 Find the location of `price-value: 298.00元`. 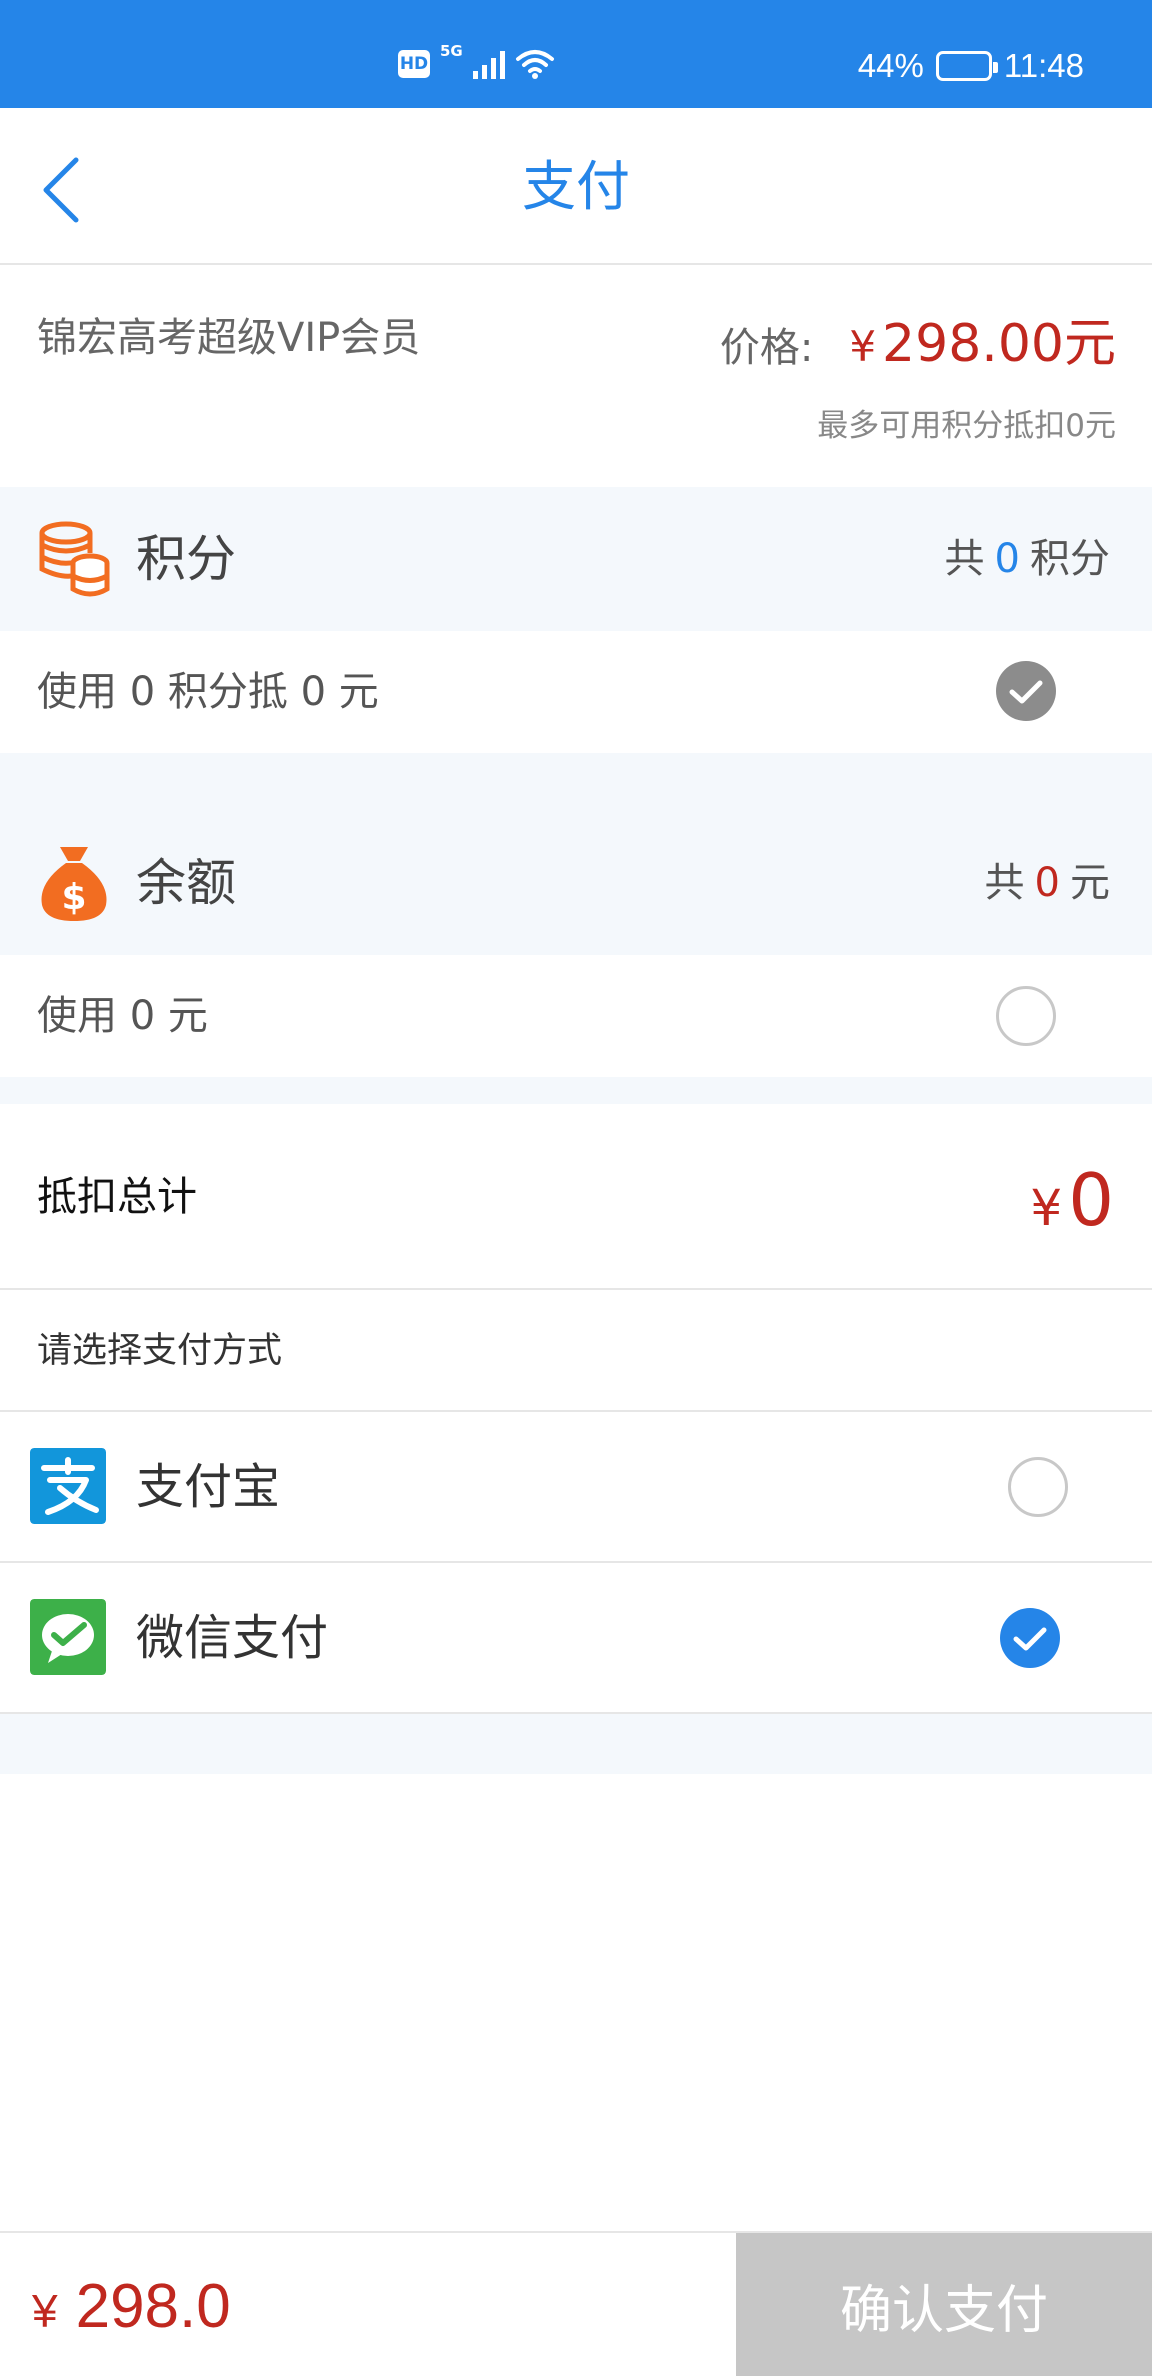

price-value: 298.00元 is located at coordinates (999, 344).